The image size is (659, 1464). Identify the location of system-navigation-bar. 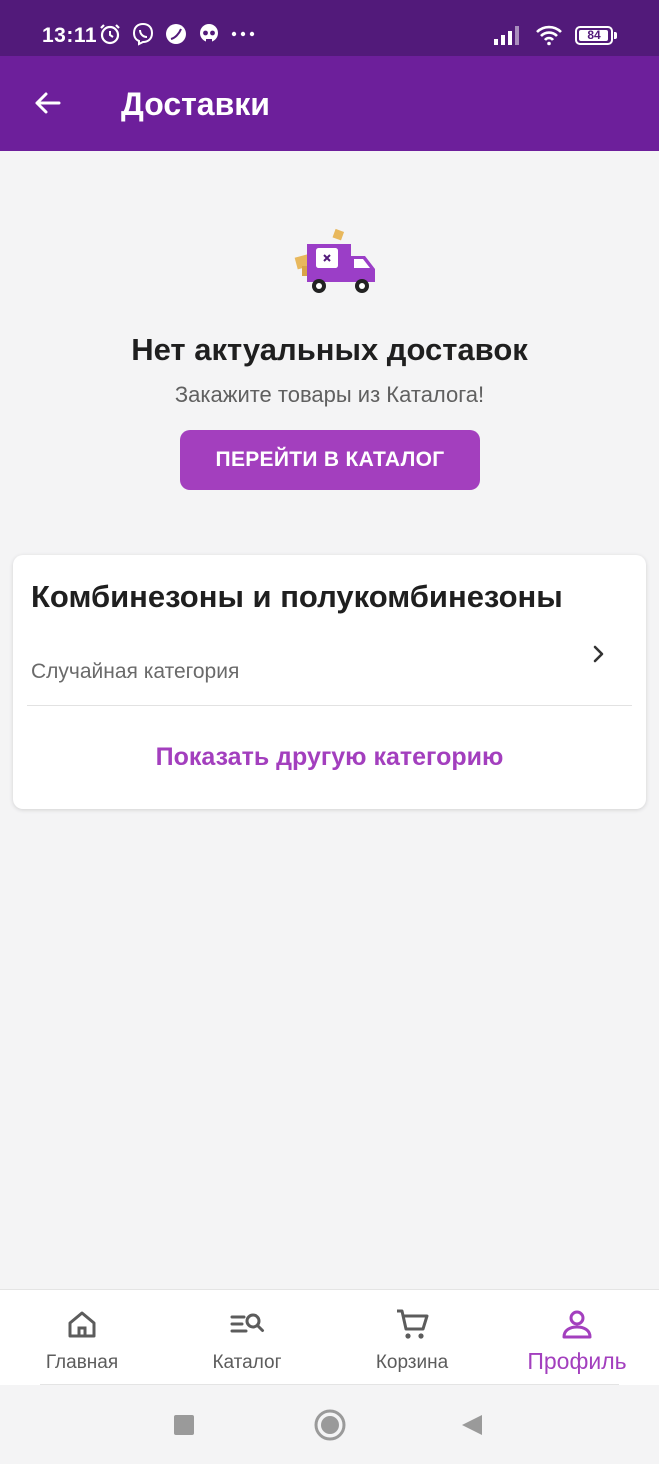
(329, 1424).